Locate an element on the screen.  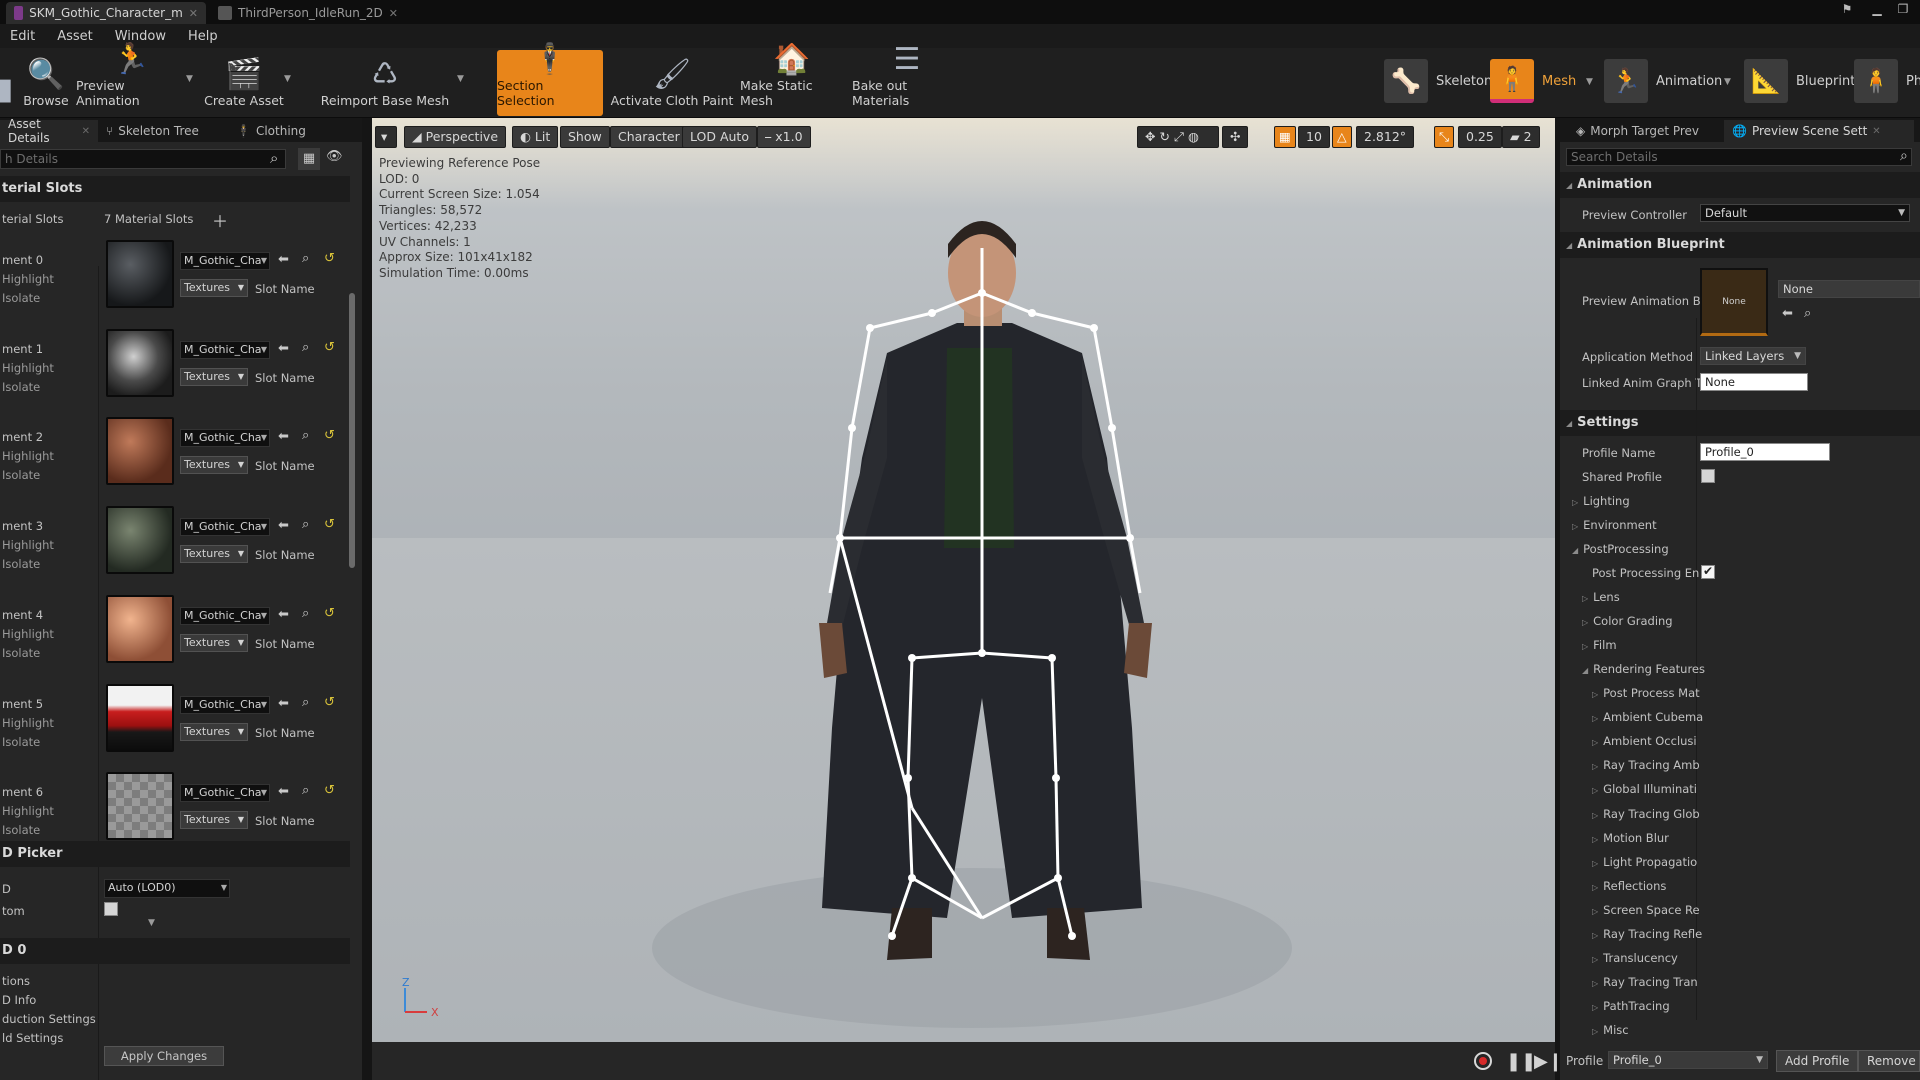
tab-asset-details: Asset Details ✕ is located at coordinates (49, 131).